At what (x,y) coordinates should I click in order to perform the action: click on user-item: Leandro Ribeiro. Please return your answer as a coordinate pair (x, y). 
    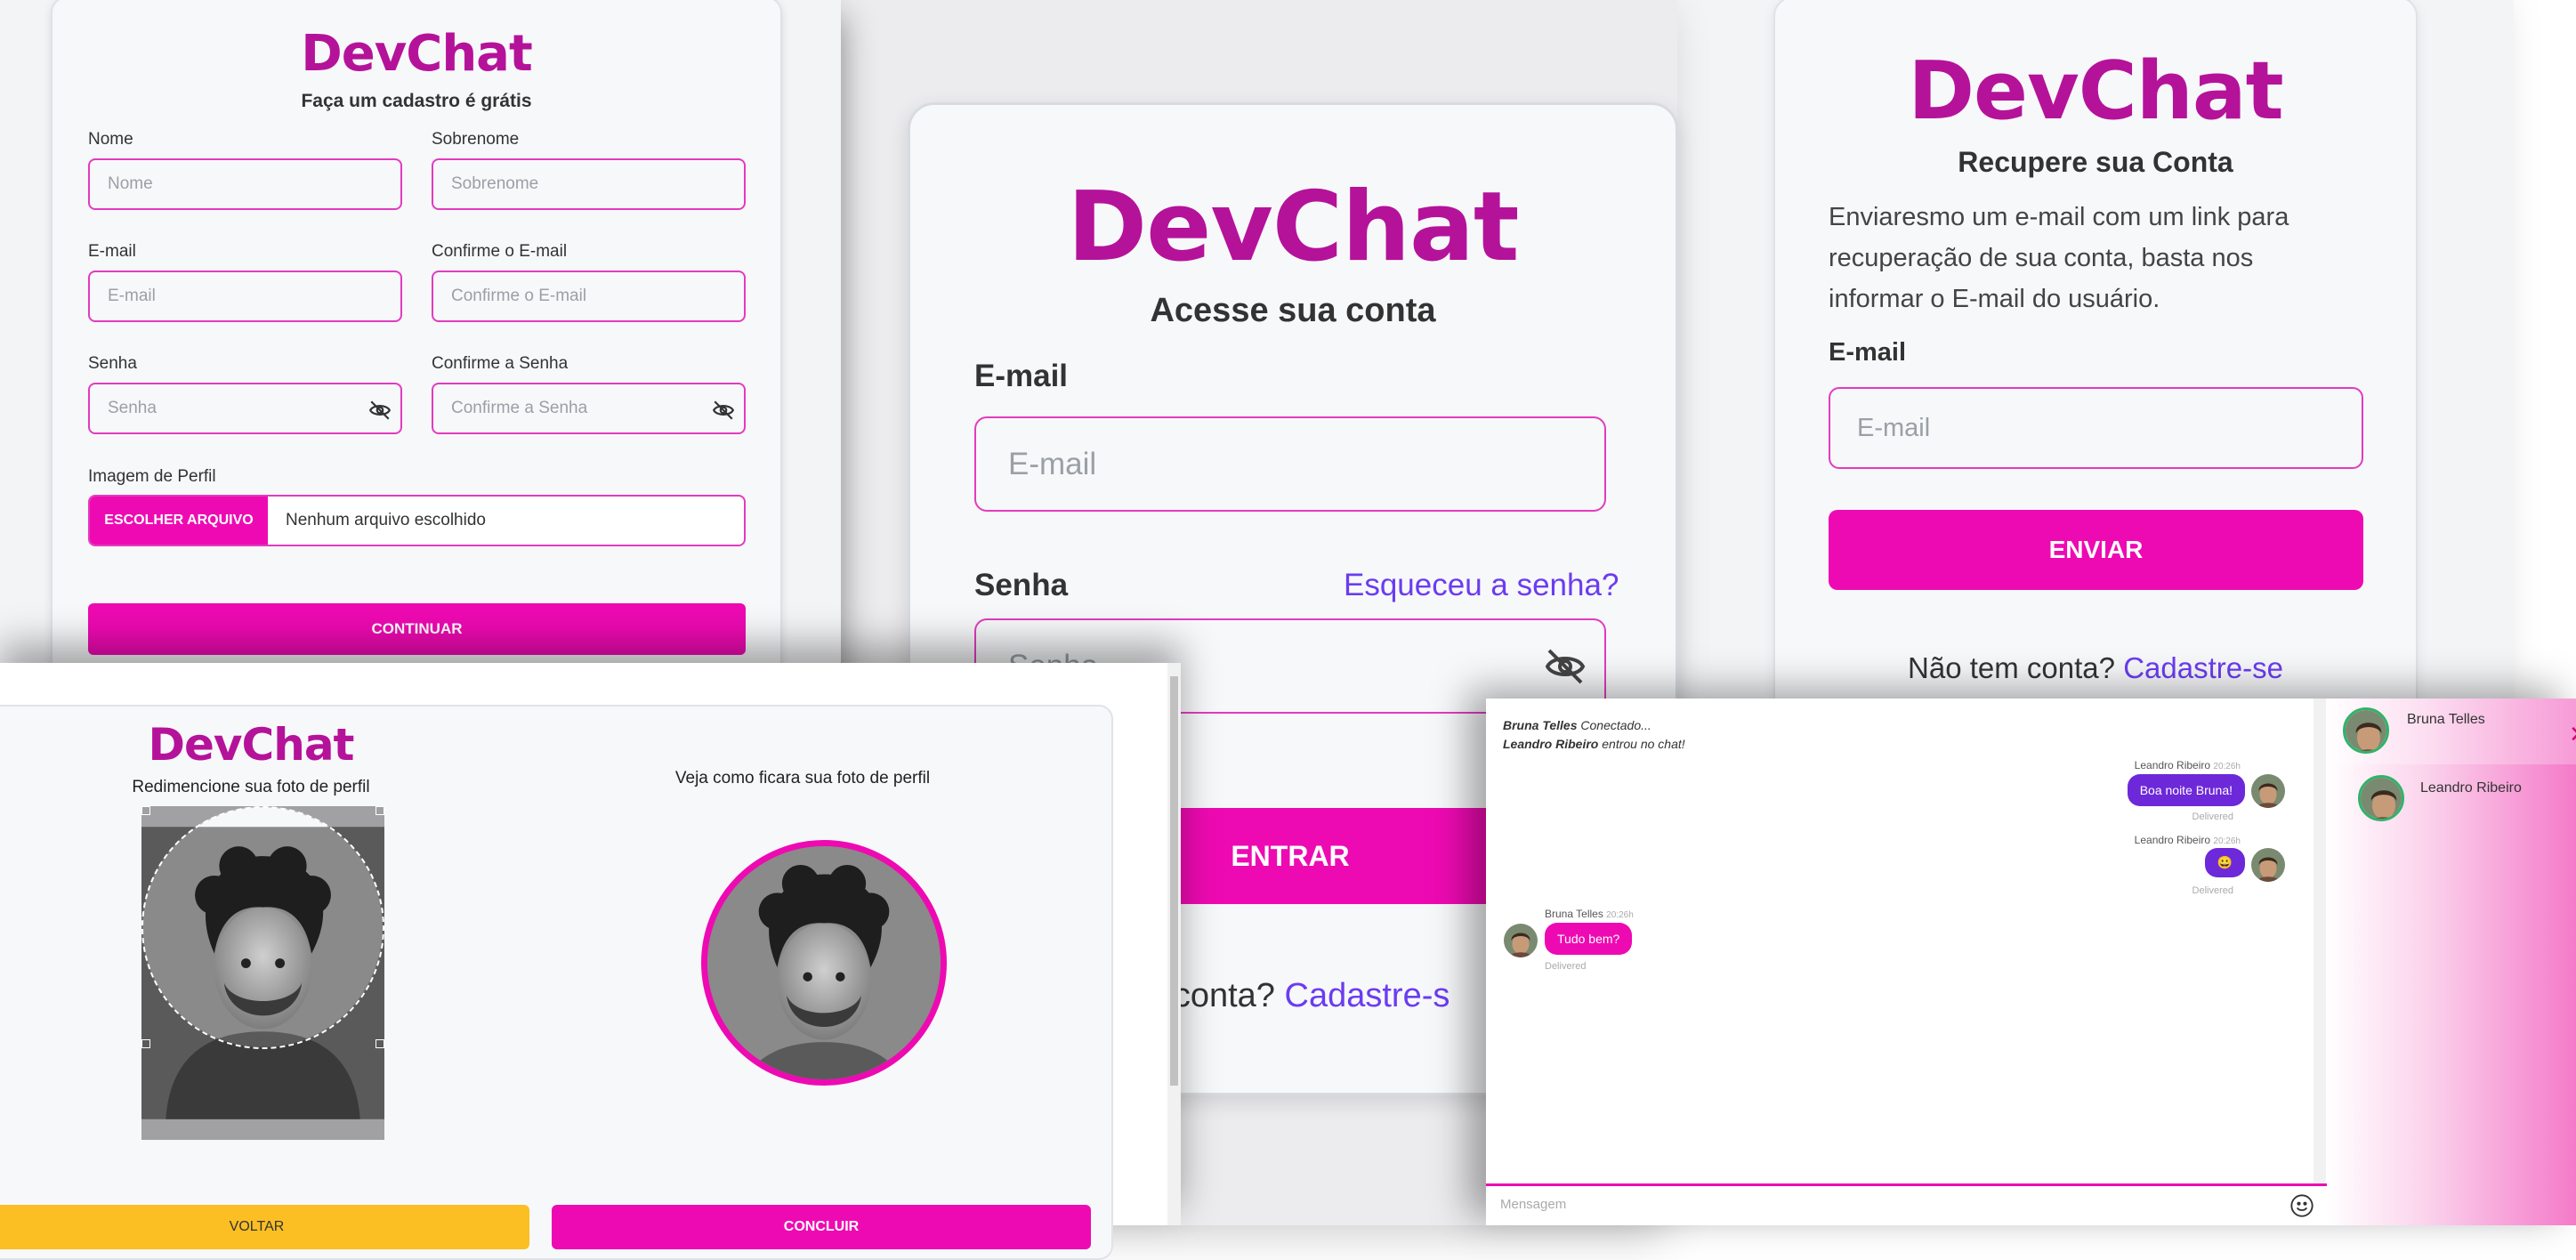
    Looking at the image, I should click on (2451, 801).